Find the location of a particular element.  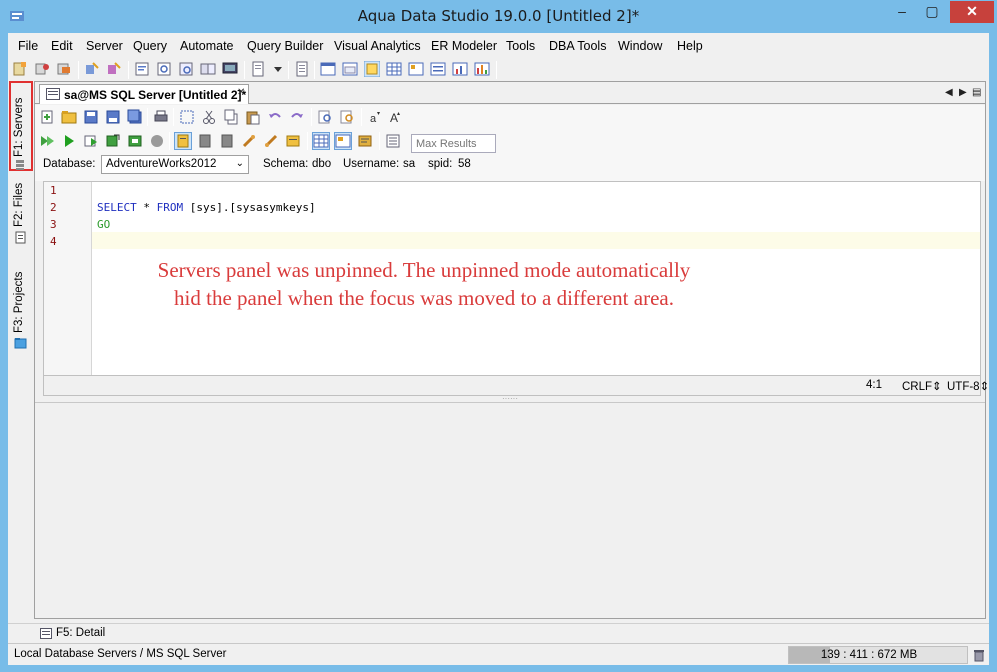

line-ending-value: CRLF is located at coordinates (917, 387).